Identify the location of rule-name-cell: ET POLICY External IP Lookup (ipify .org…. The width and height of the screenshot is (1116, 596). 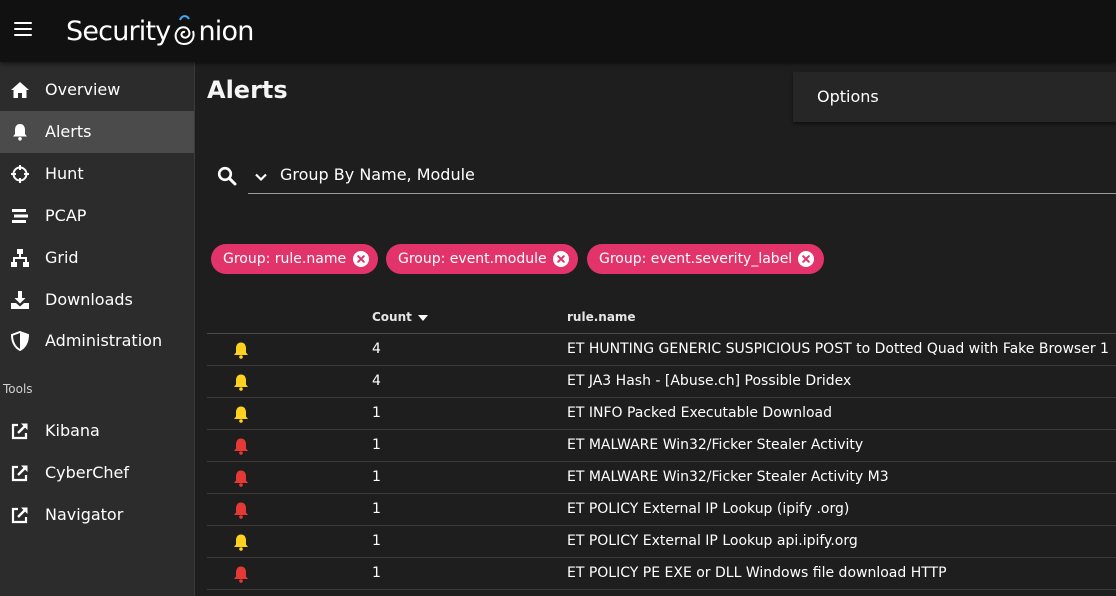
(708, 509).